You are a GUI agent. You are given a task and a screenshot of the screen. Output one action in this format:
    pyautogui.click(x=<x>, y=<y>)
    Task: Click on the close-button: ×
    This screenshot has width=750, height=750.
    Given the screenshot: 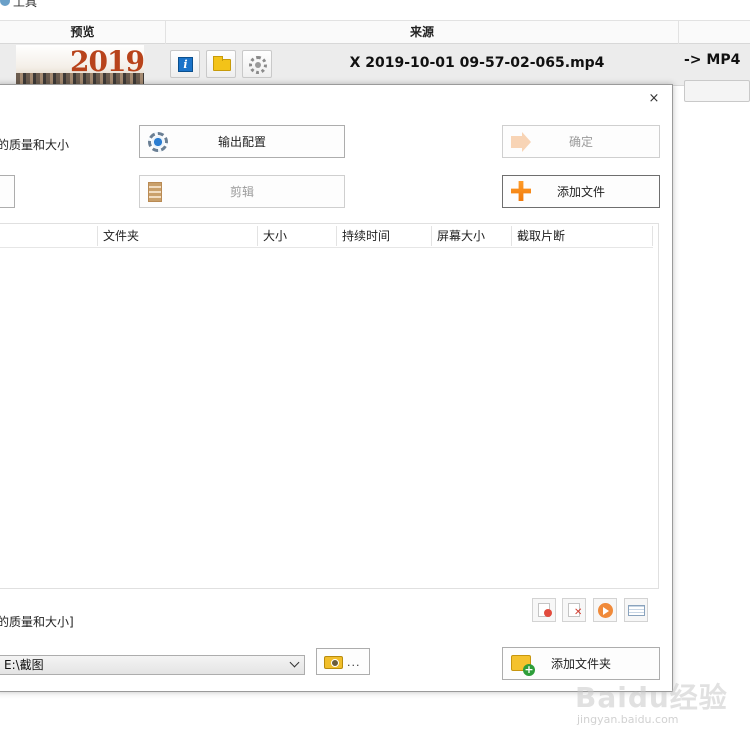 What is the action you would take?
    pyautogui.click(x=654, y=99)
    